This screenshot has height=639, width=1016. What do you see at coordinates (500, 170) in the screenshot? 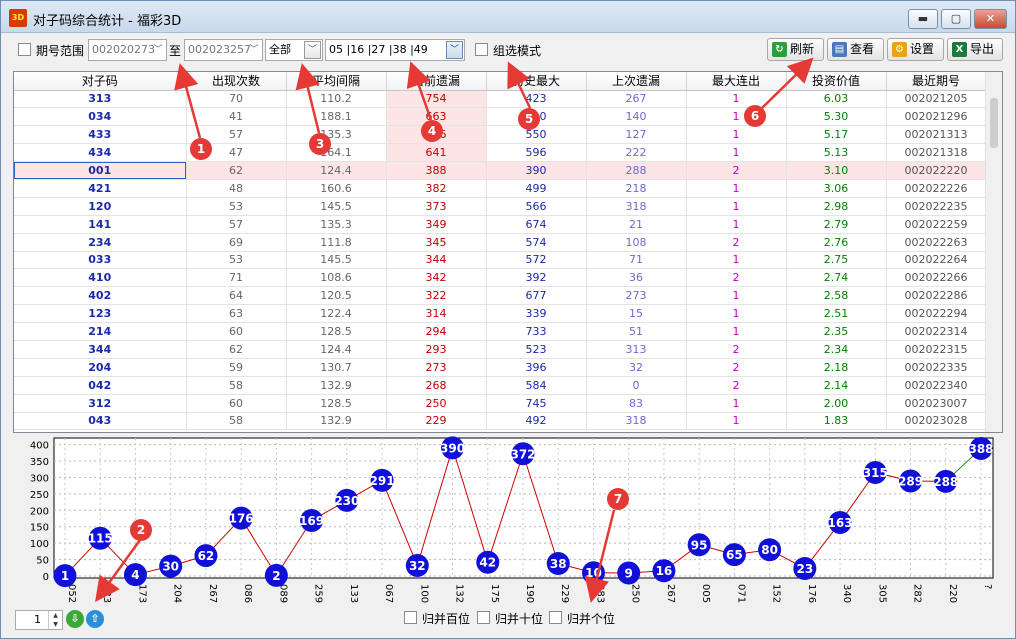
I see `table-row: 001 62 124.4 388 390 288 2 3.10 002022220` at bounding box center [500, 170].